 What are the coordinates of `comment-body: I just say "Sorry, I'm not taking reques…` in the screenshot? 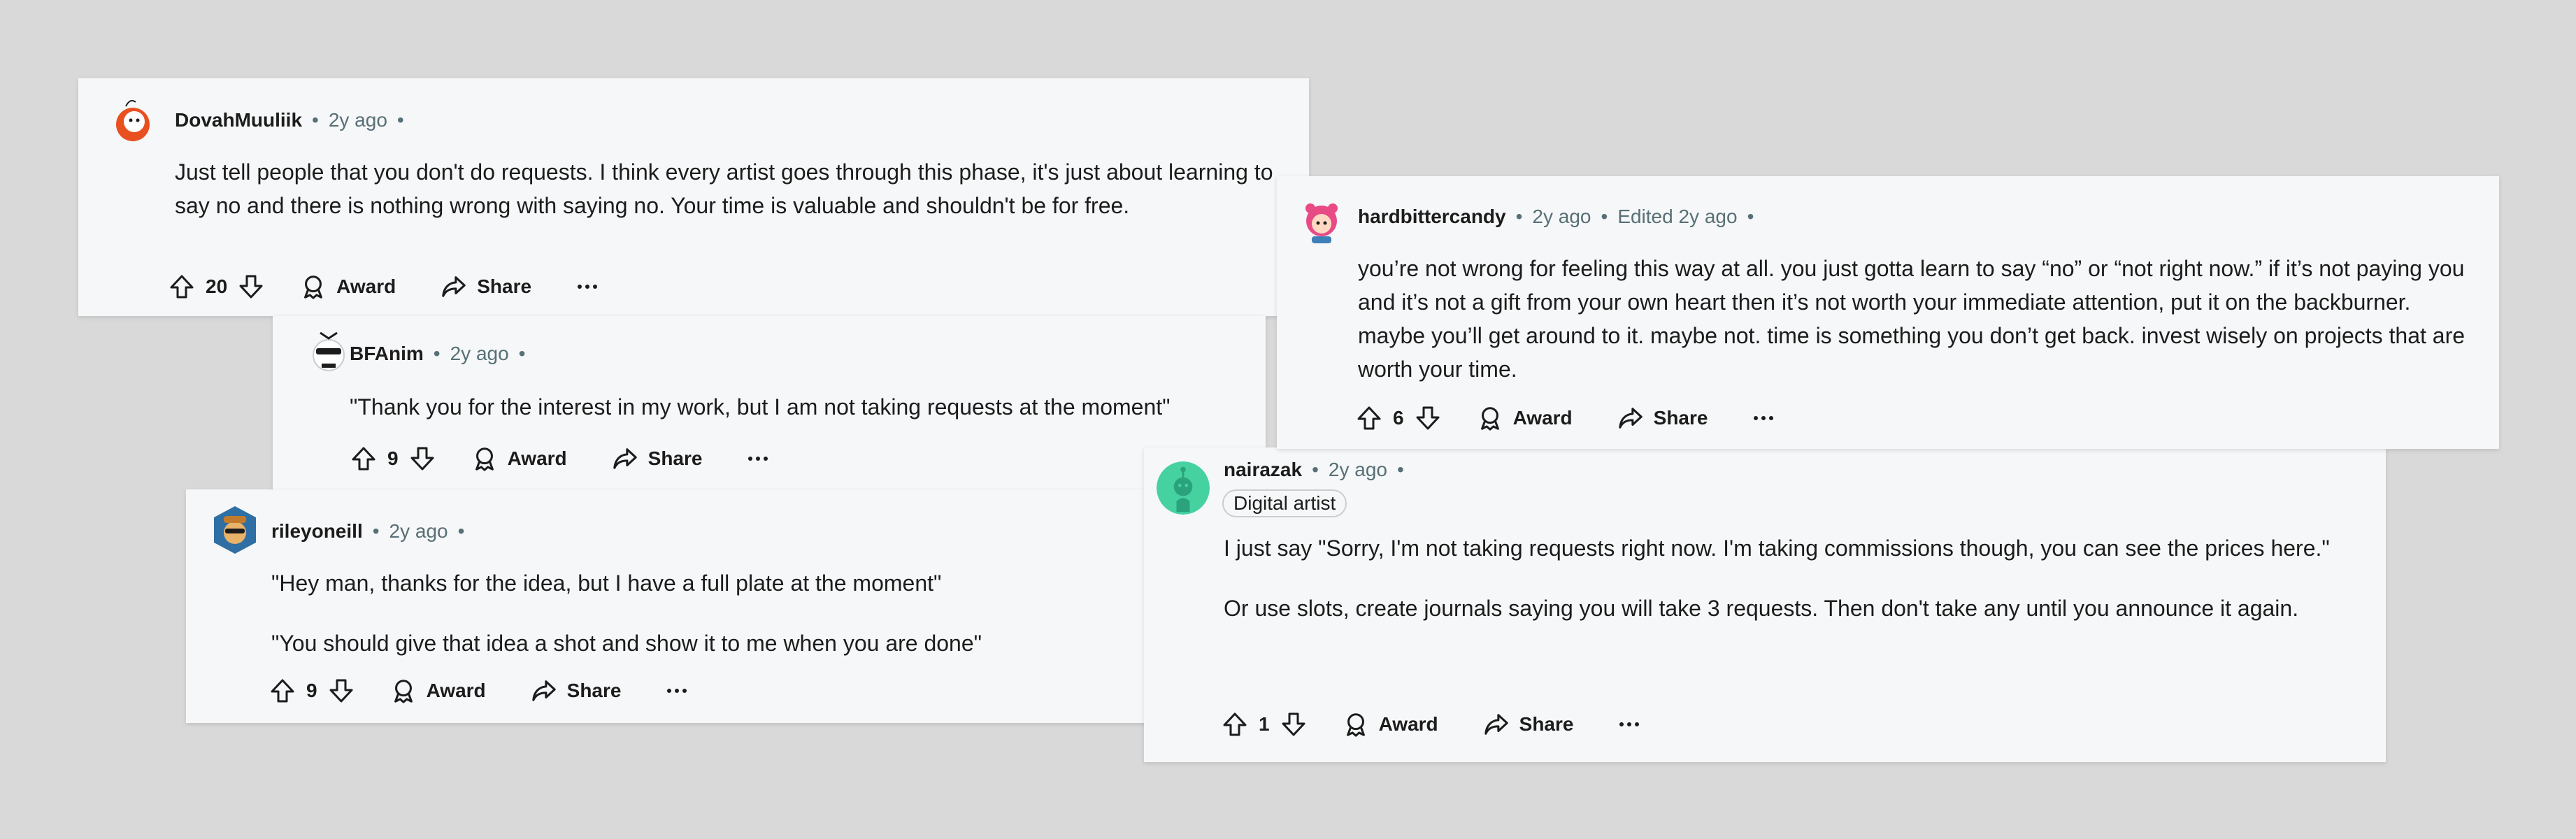 It's located at (1790, 578).